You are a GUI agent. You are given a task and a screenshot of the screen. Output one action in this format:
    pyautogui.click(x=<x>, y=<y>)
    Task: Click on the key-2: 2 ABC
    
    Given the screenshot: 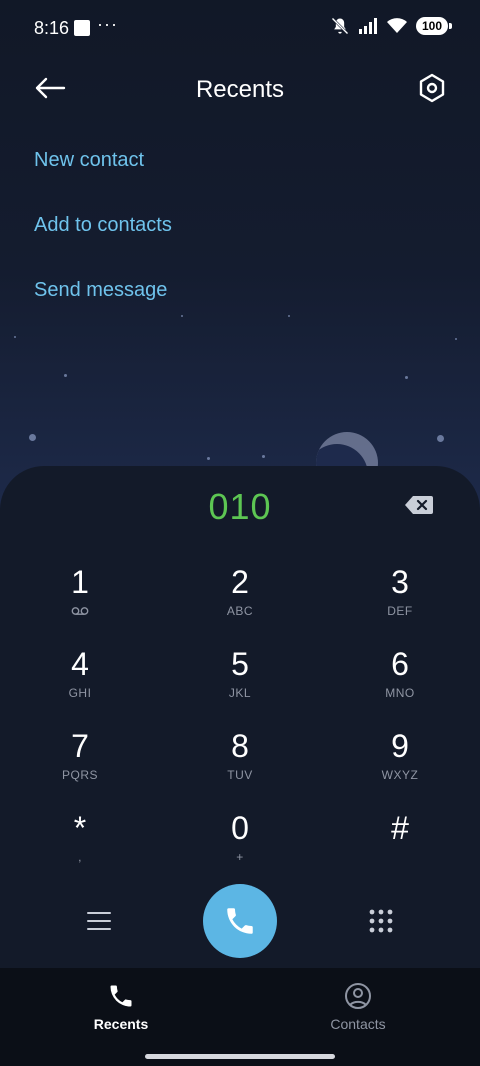 What is the action you would take?
    pyautogui.click(x=240, y=599)
    